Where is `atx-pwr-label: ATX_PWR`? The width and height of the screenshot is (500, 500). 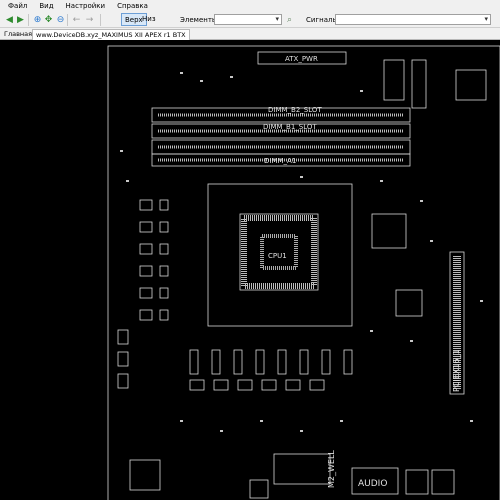 atx-pwr-label: ATX_PWR is located at coordinates (301, 59).